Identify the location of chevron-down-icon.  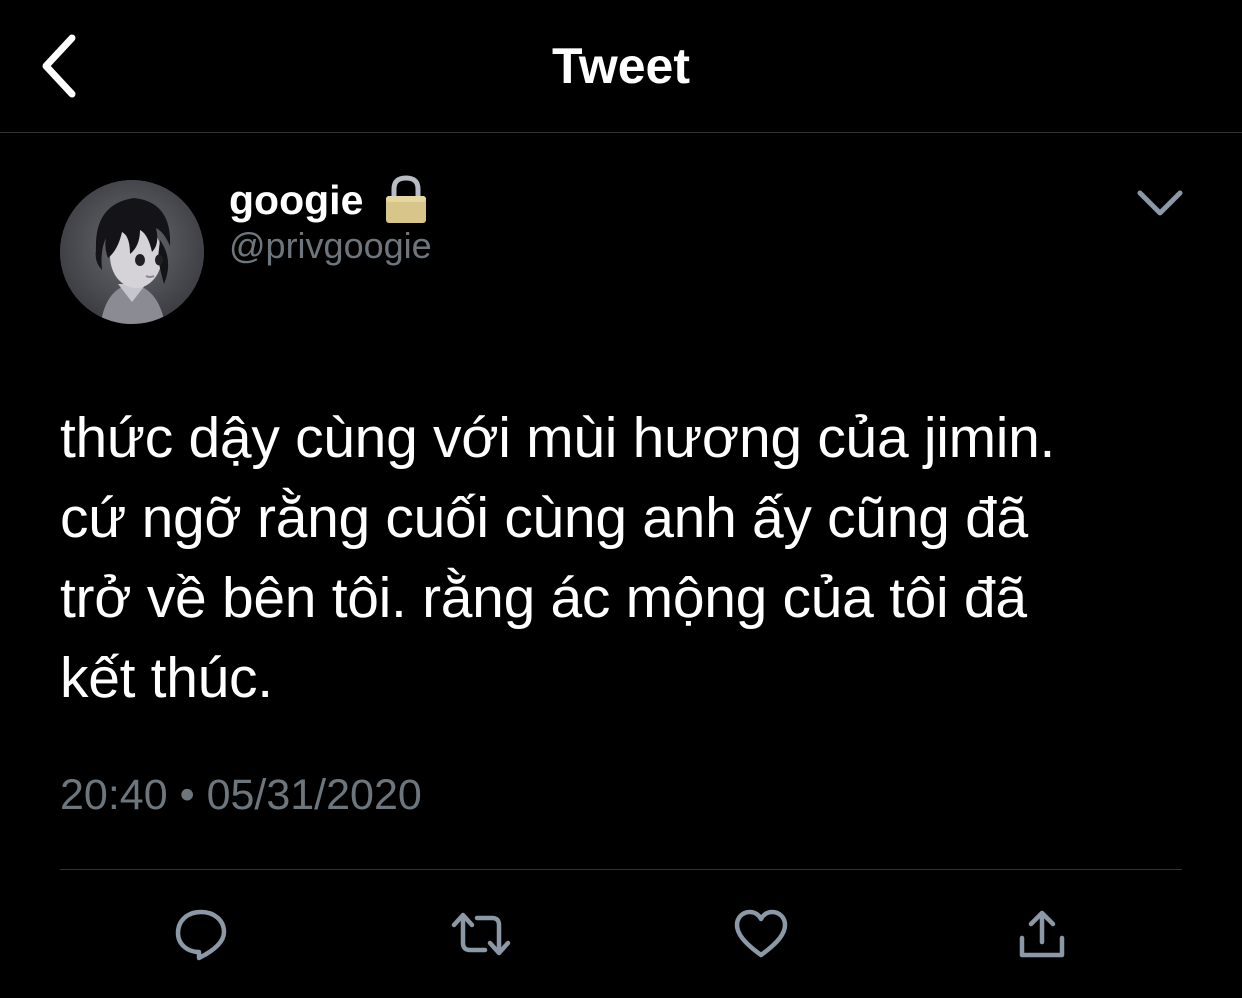
(1160, 203).